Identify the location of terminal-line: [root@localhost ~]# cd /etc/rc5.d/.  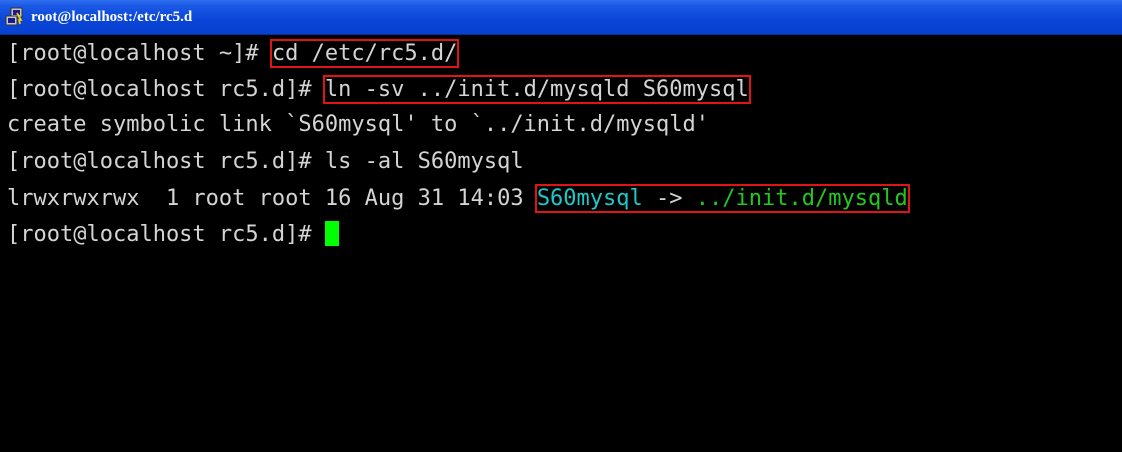
(233, 54).